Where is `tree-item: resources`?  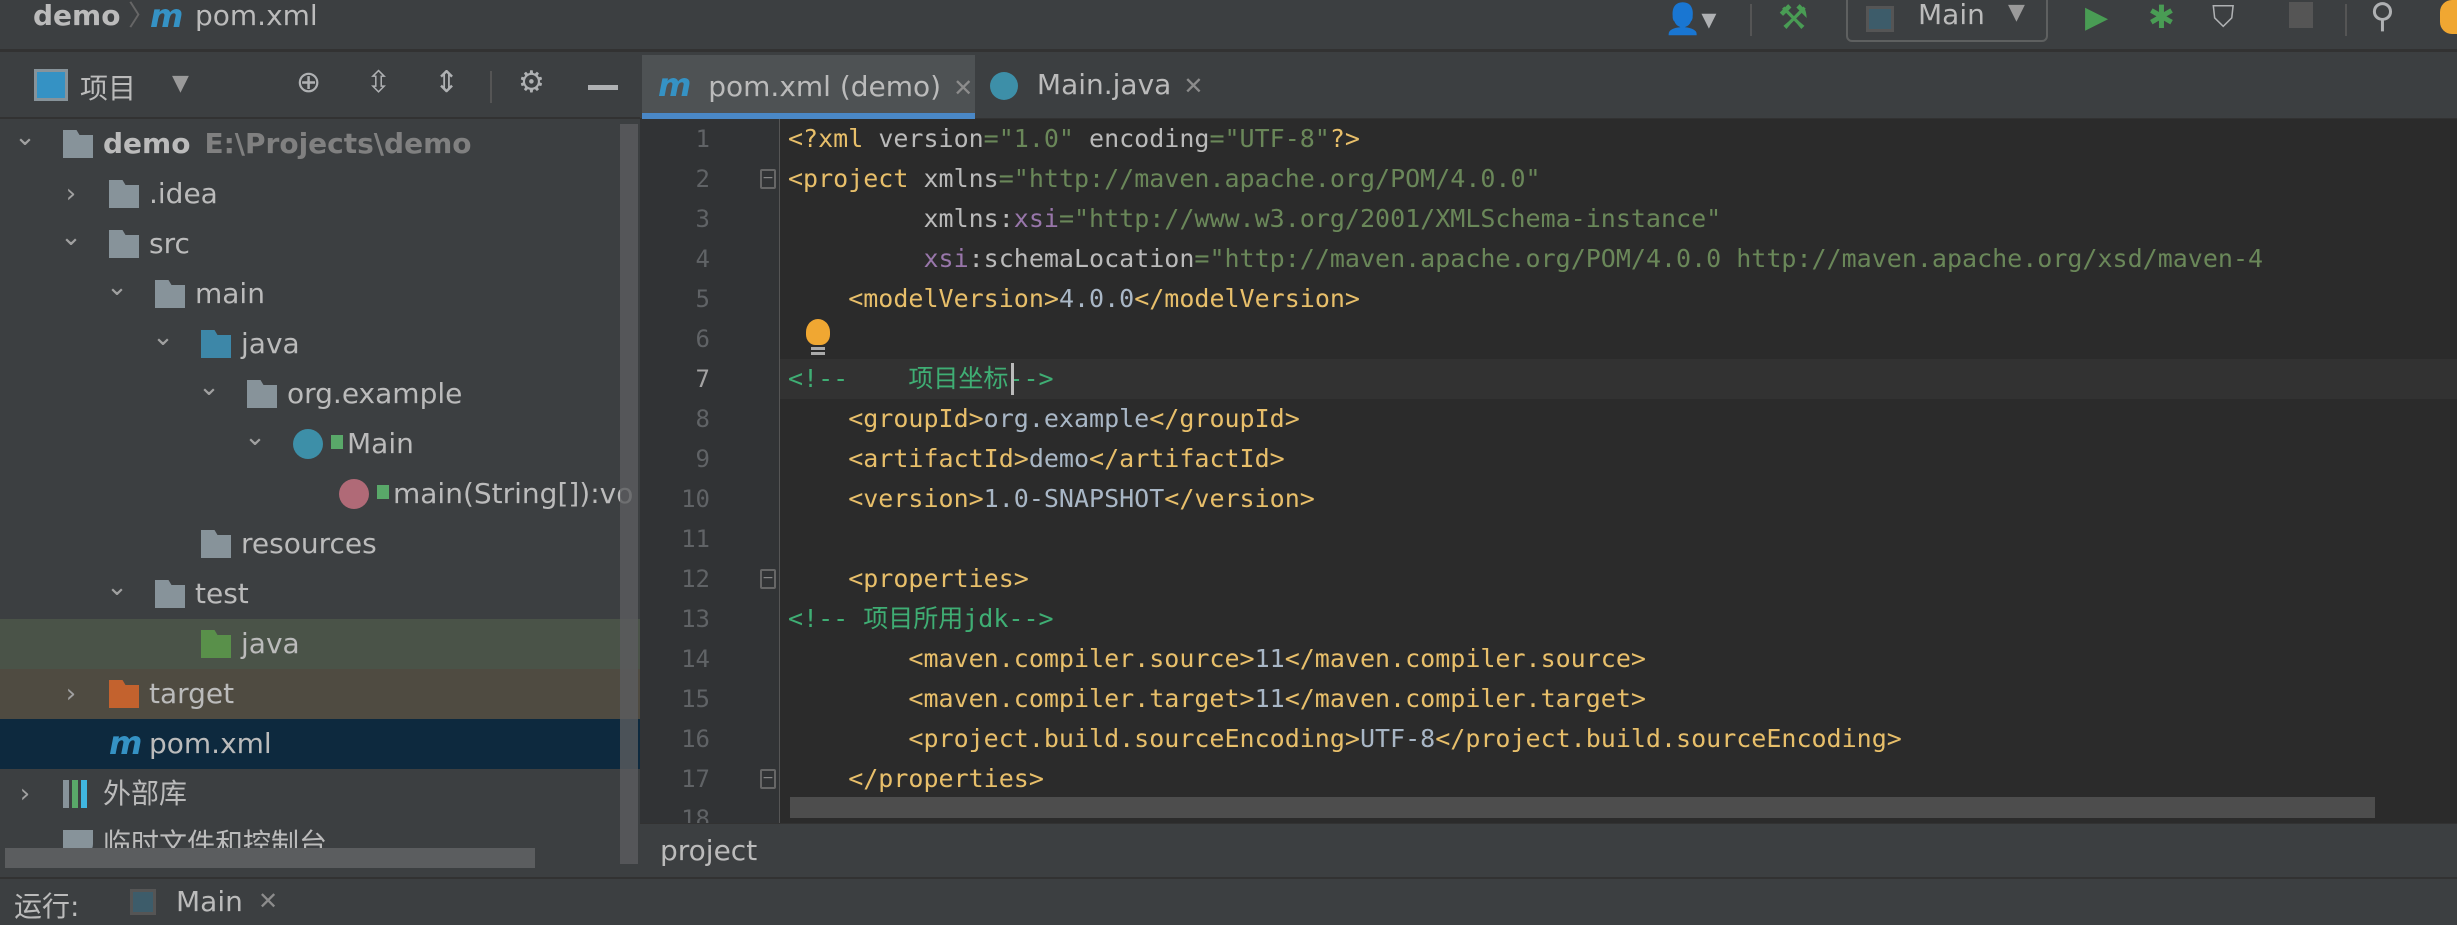 tree-item: resources is located at coordinates (320, 544).